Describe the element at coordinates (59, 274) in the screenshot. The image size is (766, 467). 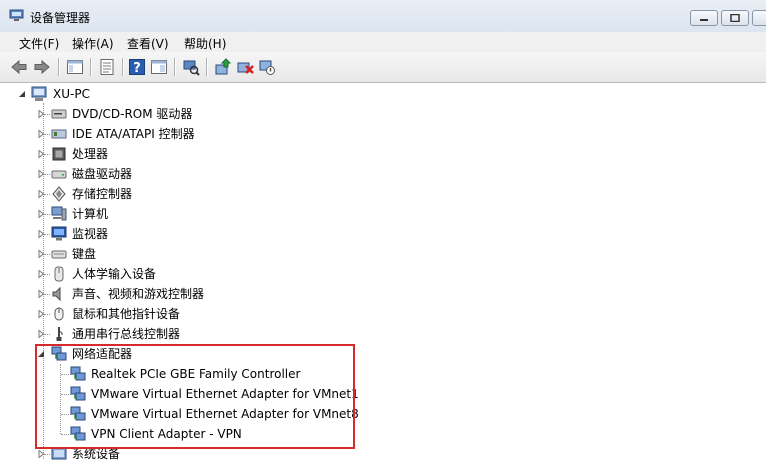
I see `hid-icon` at that location.